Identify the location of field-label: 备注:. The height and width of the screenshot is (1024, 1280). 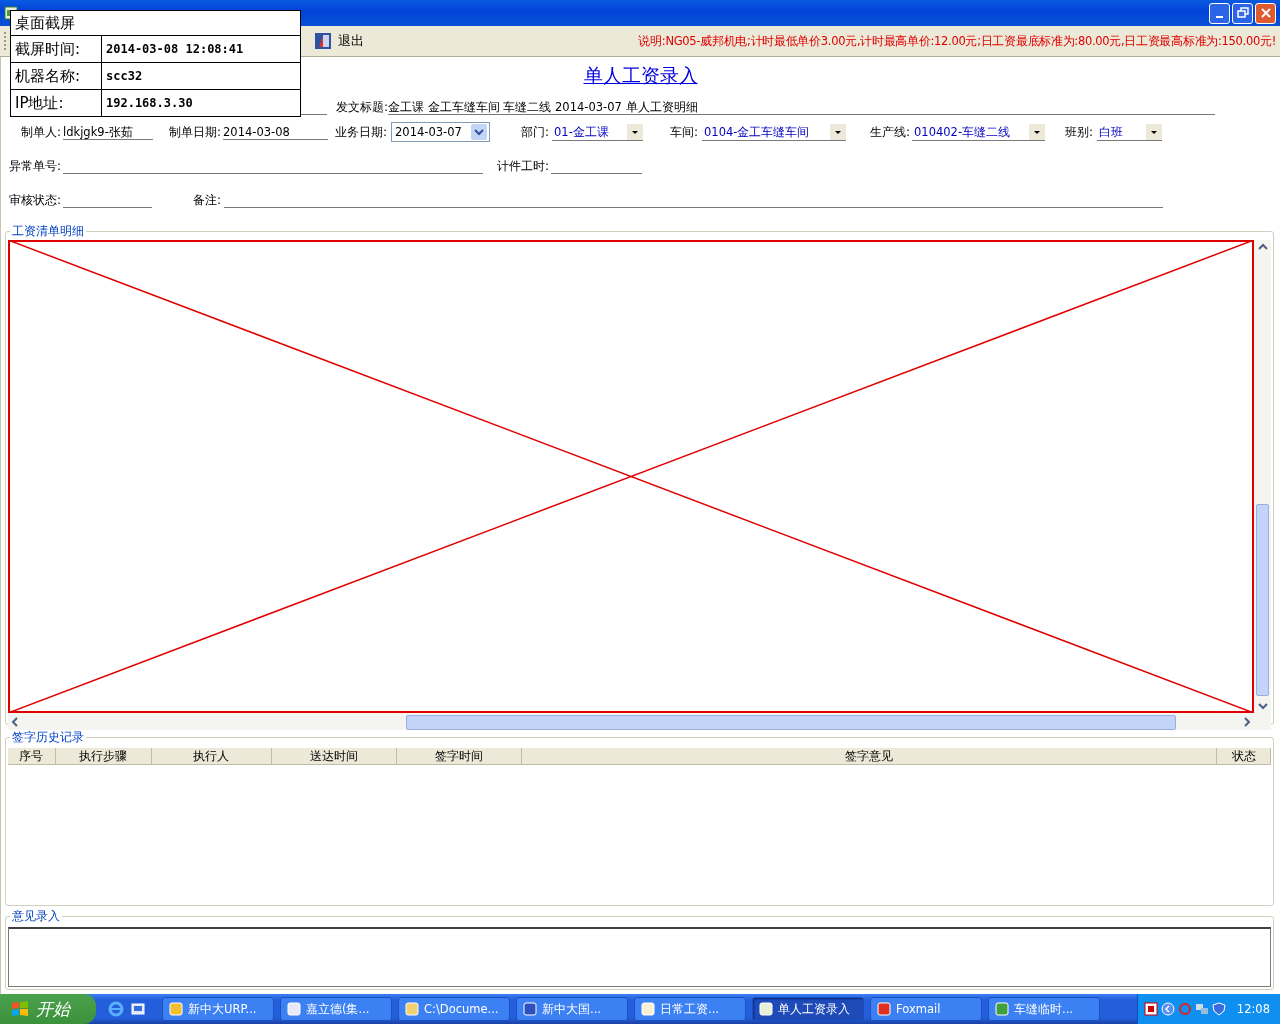
(208, 200).